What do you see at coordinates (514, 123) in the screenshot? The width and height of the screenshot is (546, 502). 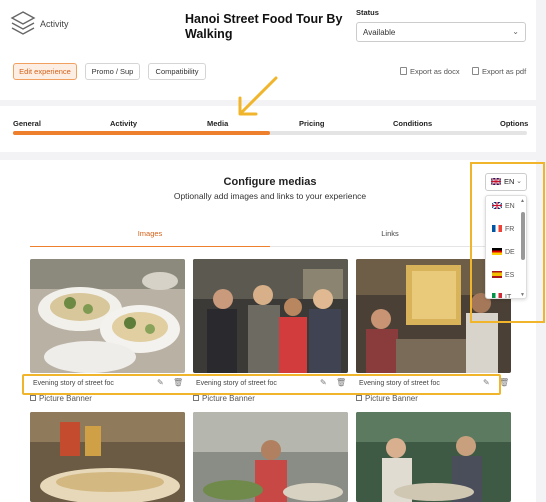 I see `tab-options: Options` at bounding box center [514, 123].